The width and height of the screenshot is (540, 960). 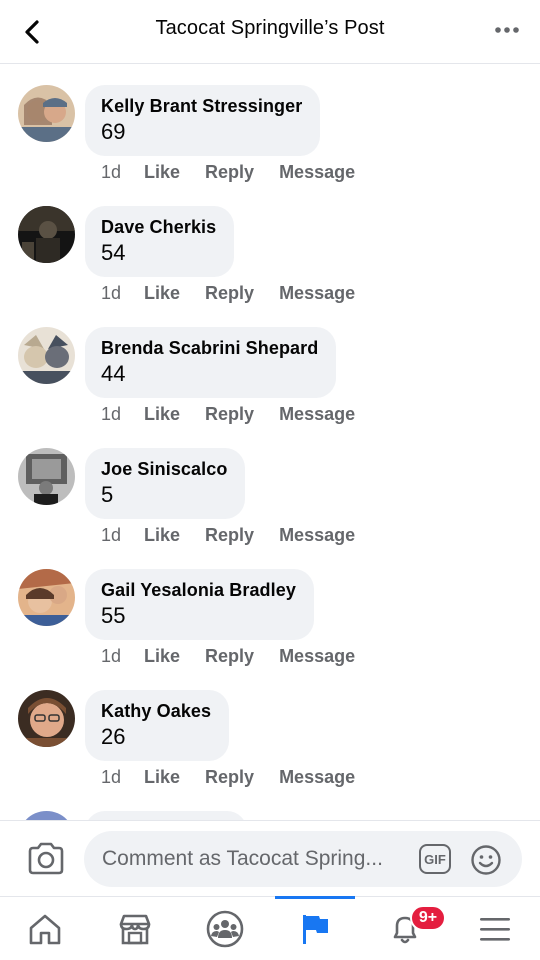 What do you see at coordinates (209, 348) in the screenshot?
I see `comment-author: Brenda Scabrini Shepard` at bounding box center [209, 348].